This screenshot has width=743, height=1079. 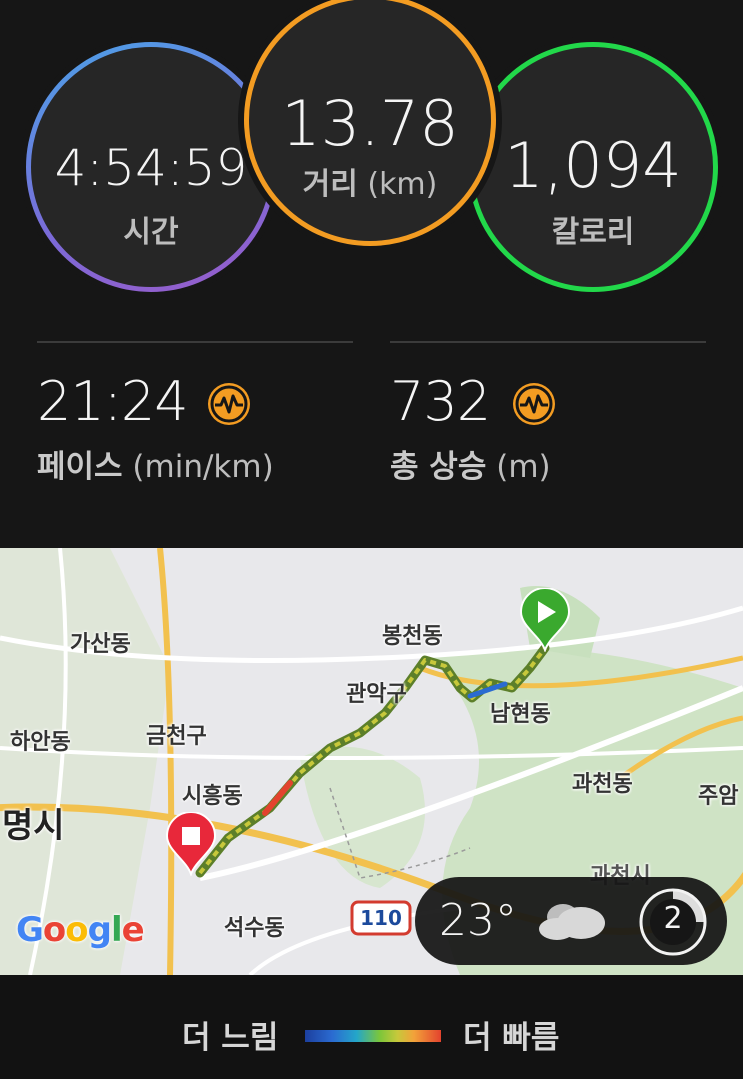 What do you see at coordinates (100, 644) in the screenshot?
I see `map-label-gasan: 가산동` at bounding box center [100, 644].